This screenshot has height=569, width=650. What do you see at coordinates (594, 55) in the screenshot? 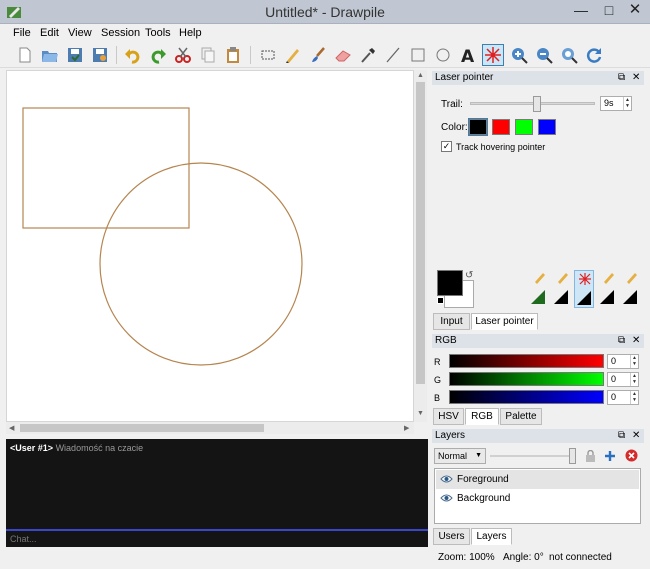
I see `rotate-reset-icon` at bounding box center [594, 55].